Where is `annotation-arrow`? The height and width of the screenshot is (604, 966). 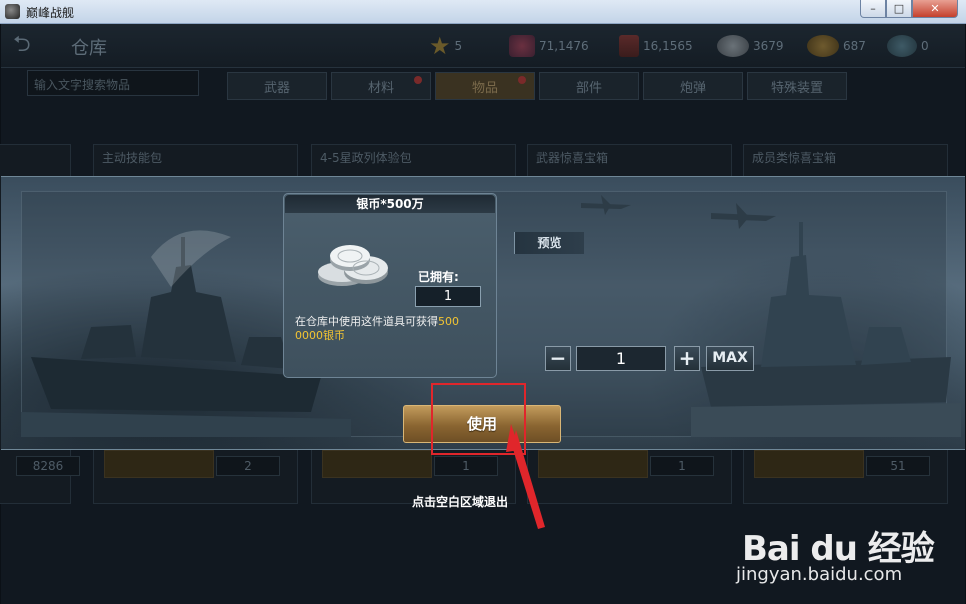
annotation-arrow is located at coordinates (525, 476).